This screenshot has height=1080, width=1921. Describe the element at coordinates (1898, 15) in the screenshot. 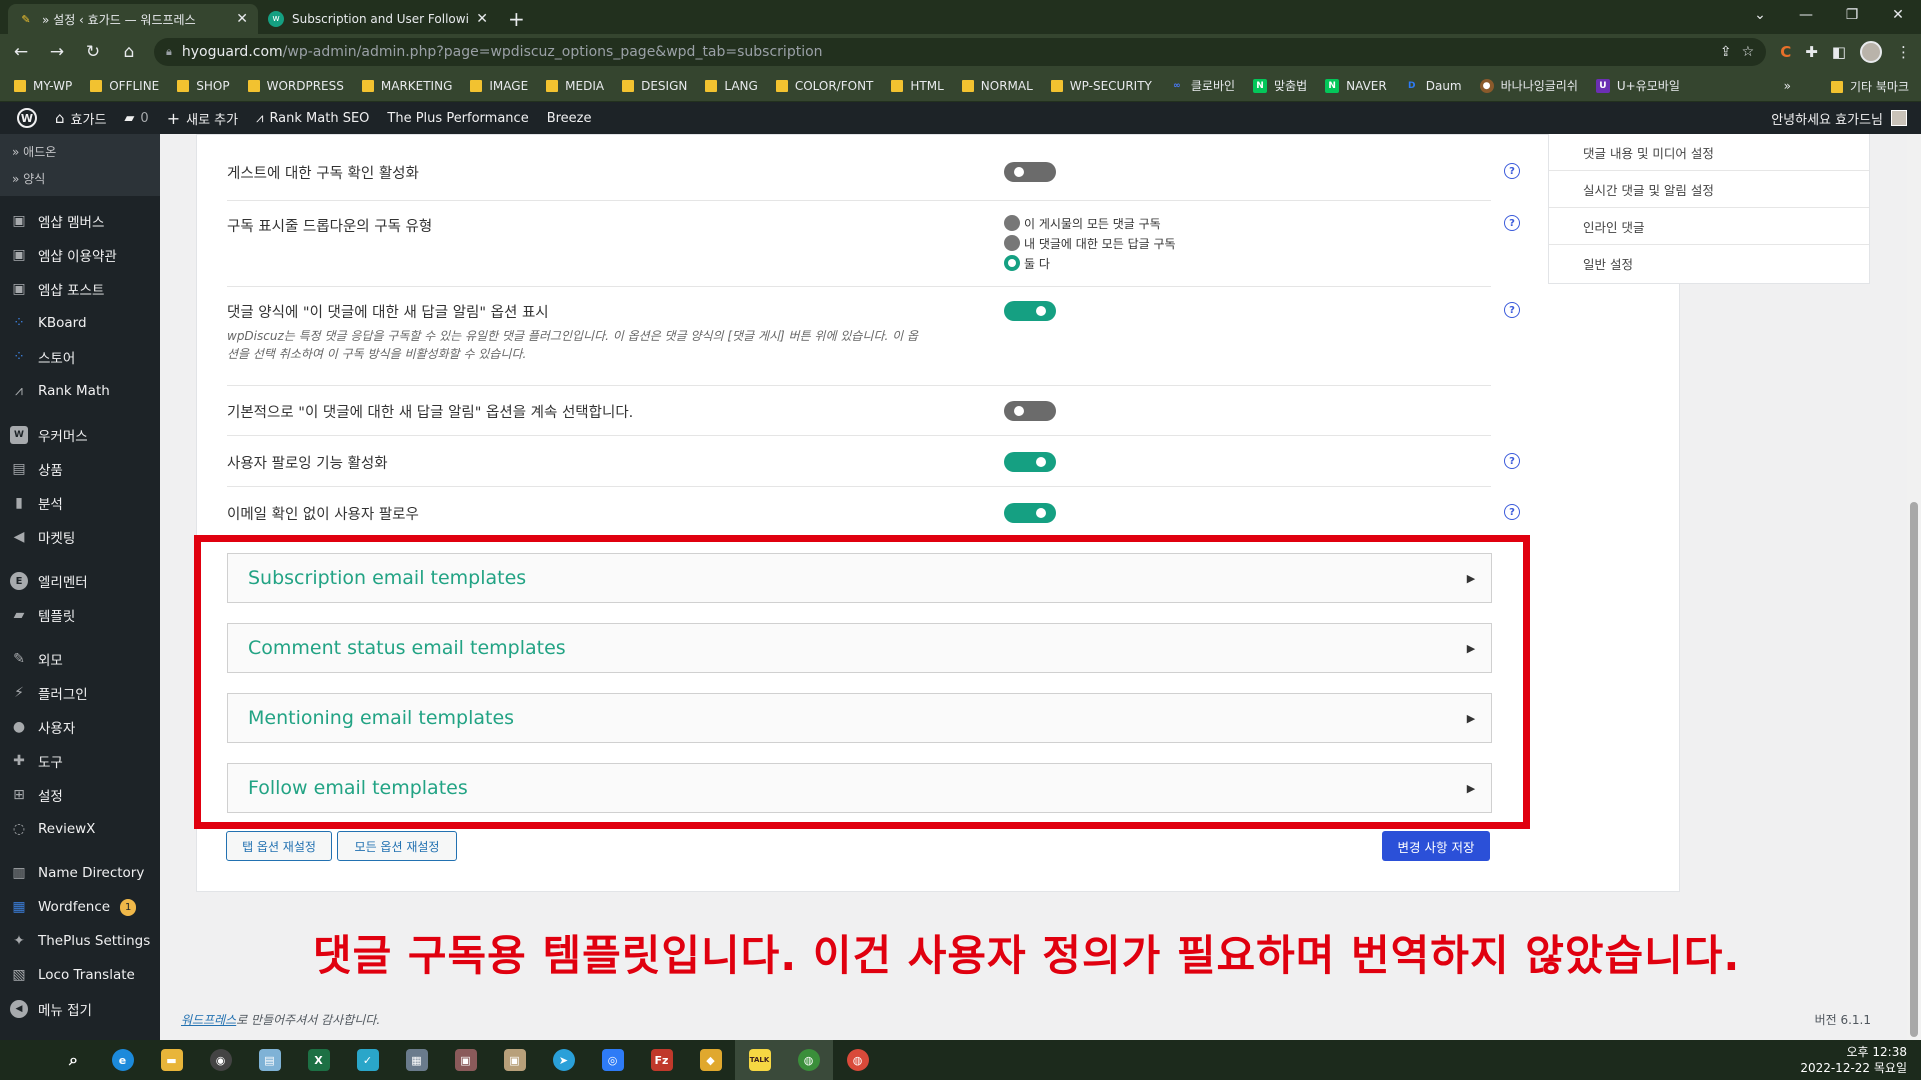

I see `window-close-icon: ✕` at that location.